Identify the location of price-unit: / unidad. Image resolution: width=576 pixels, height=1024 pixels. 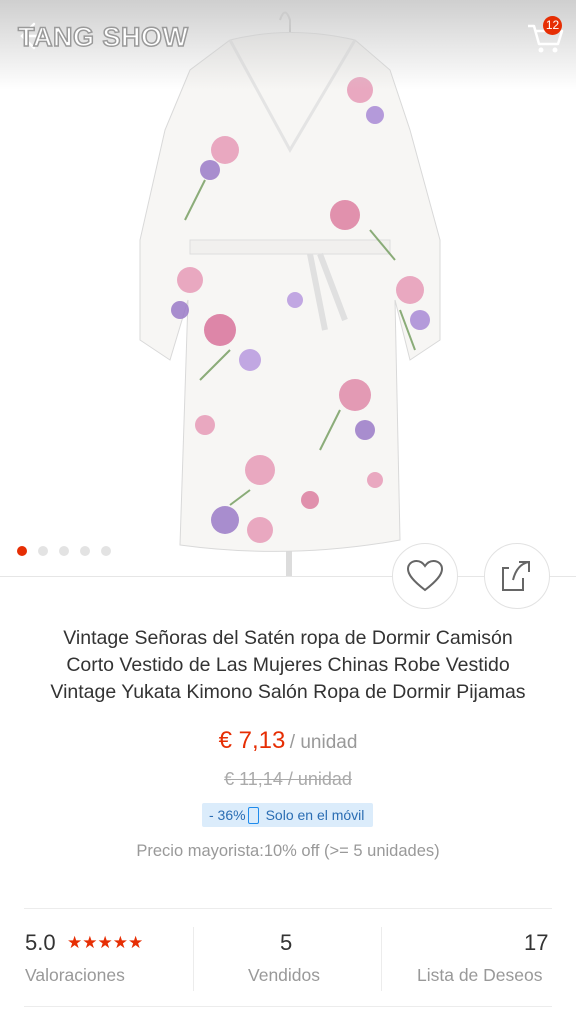
(323, 742).